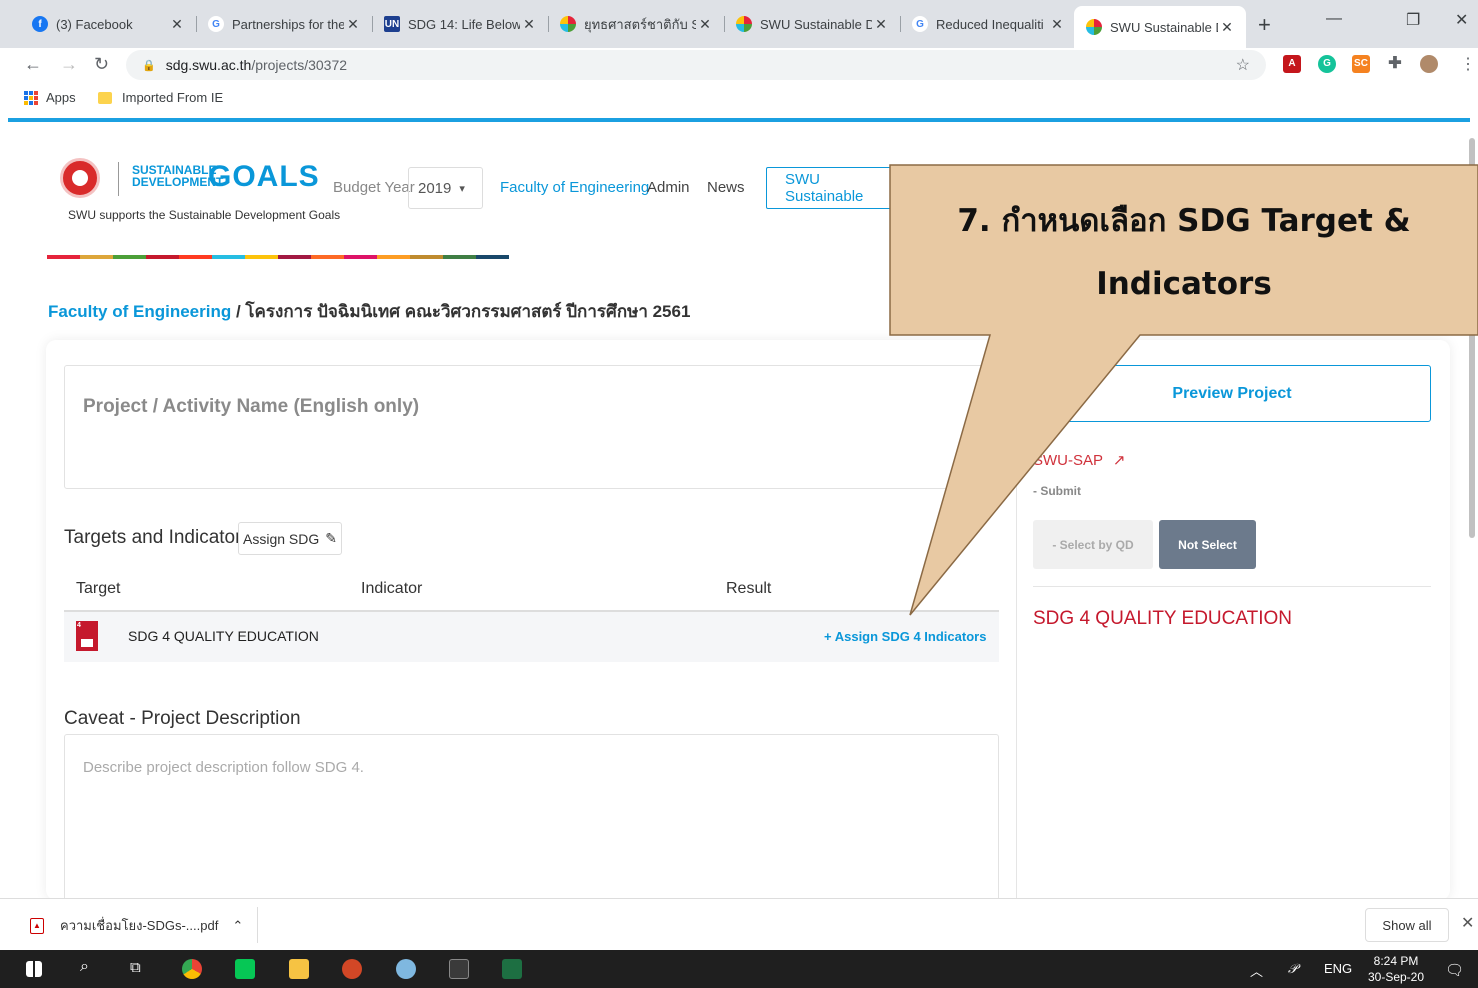 The image size is (1478, 988). What do you see at coordinates (1338, 968) in the screenshot?
I see `language-indicator: ENG` at bounding box center [1338, 968].